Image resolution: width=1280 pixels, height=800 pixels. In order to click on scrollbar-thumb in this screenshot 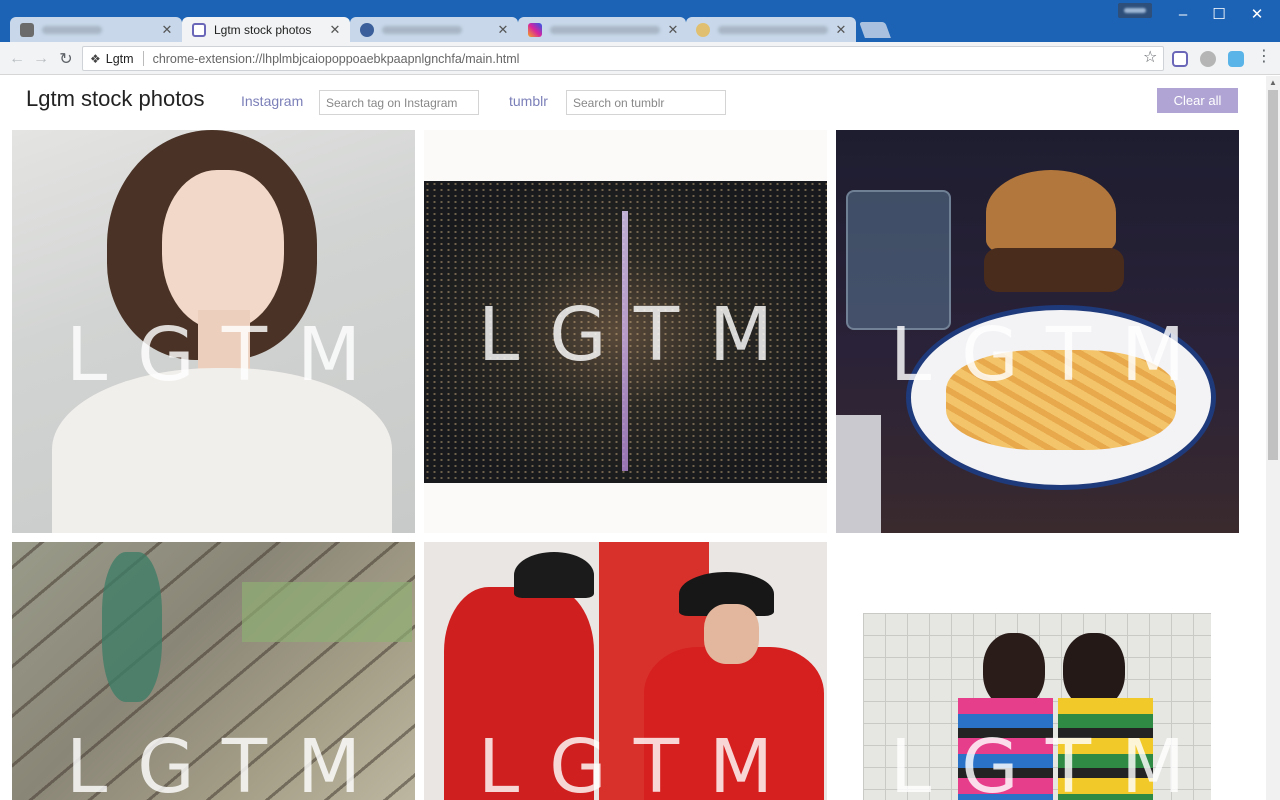, I will do `click(1273, 275)`.